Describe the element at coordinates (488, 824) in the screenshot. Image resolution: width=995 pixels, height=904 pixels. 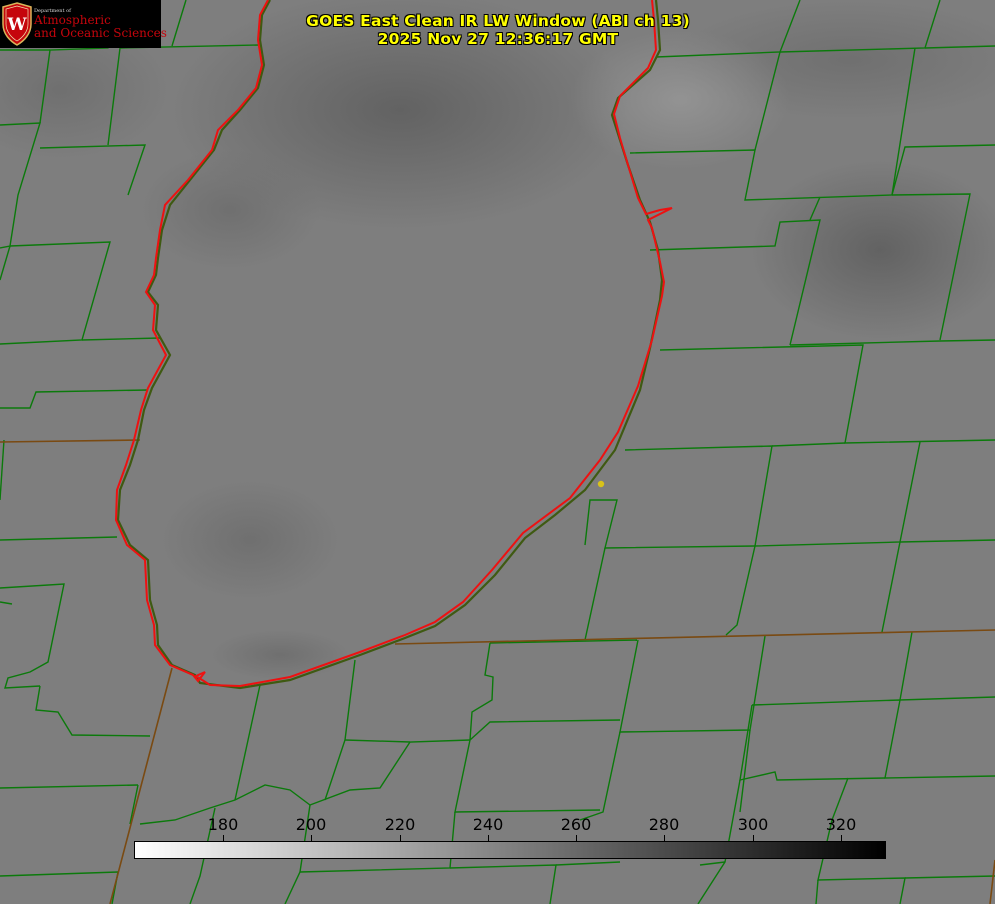
I see `colorbar-tick-label: 240` at that location.